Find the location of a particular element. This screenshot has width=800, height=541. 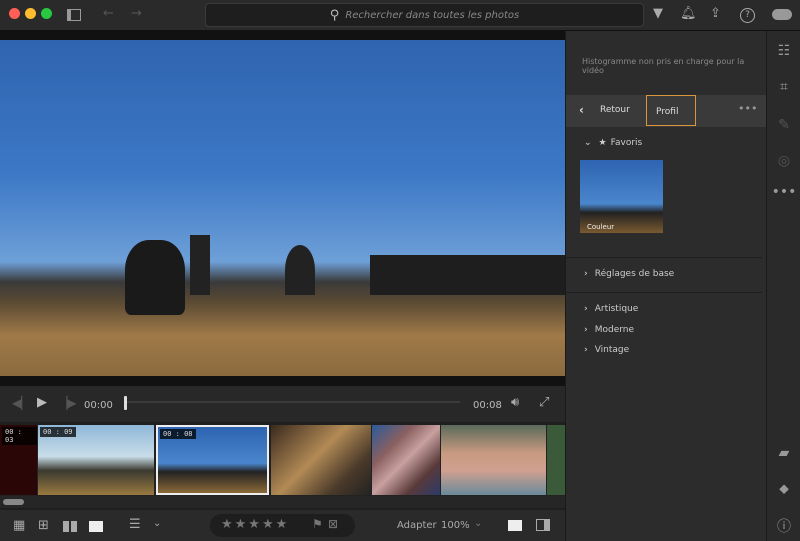

chevron-down-icon: ⌄ is located at coordinates (588, 143).